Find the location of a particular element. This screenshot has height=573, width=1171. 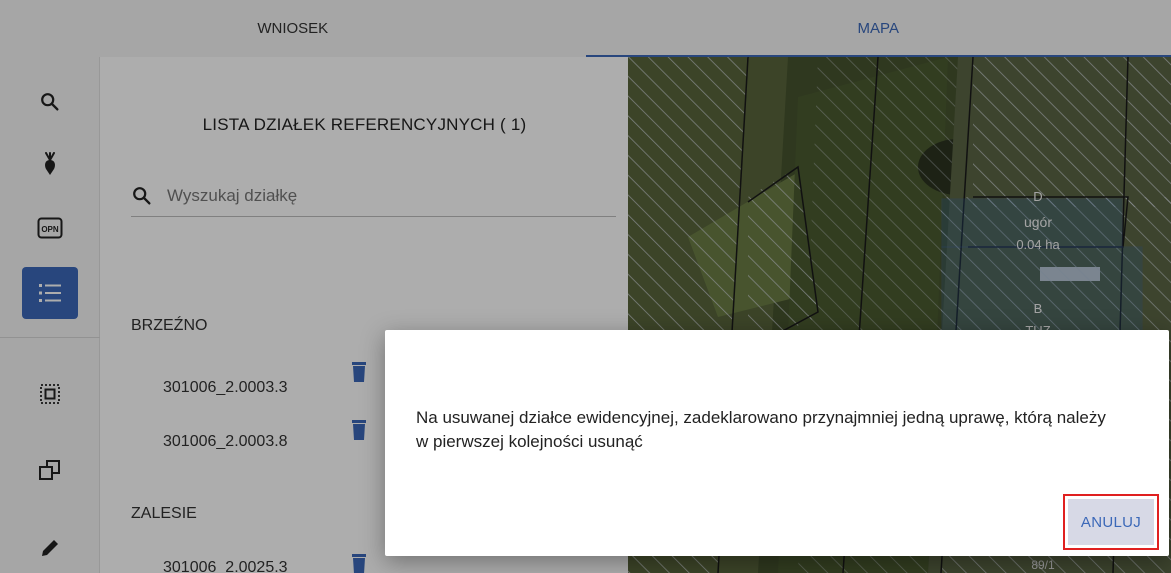

cancel-button: ANULUJ is located at coordinates (1111, 522).